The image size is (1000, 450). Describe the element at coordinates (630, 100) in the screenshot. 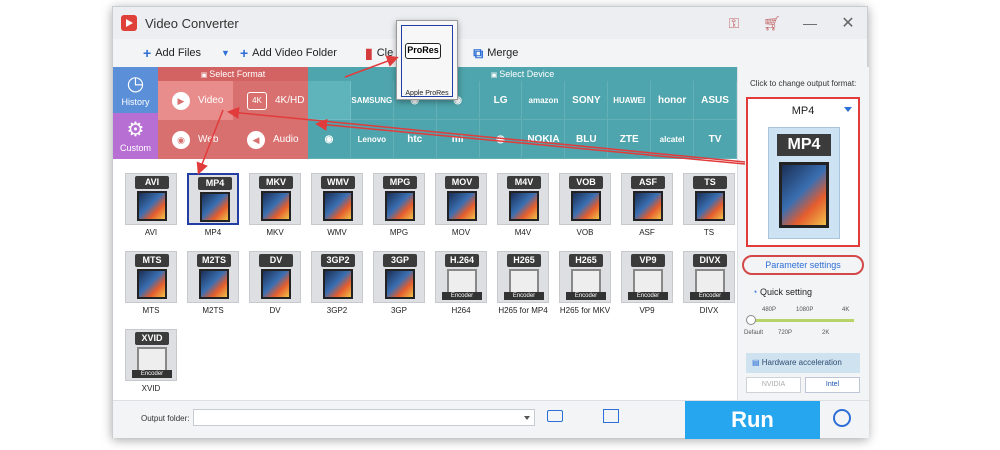

I see `device-huawei: HUAWEI` at that location.